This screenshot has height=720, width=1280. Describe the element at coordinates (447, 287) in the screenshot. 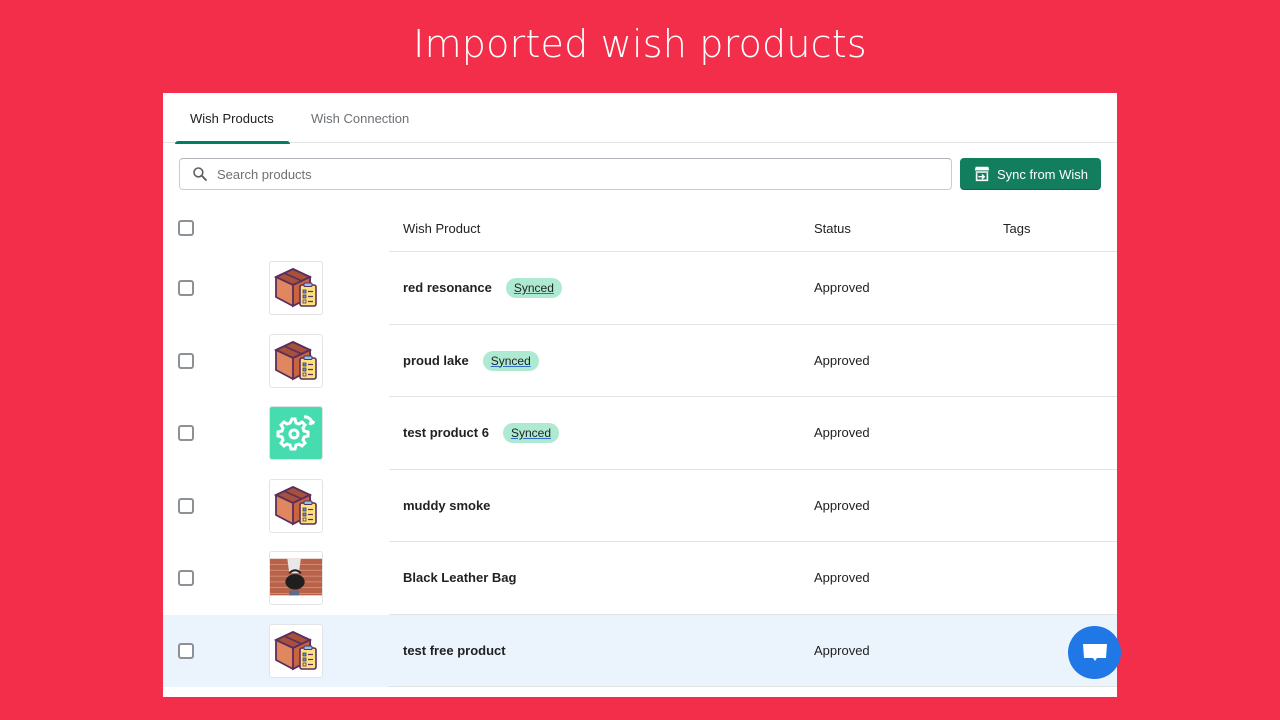

I see `product-name: red resonance` at that location.